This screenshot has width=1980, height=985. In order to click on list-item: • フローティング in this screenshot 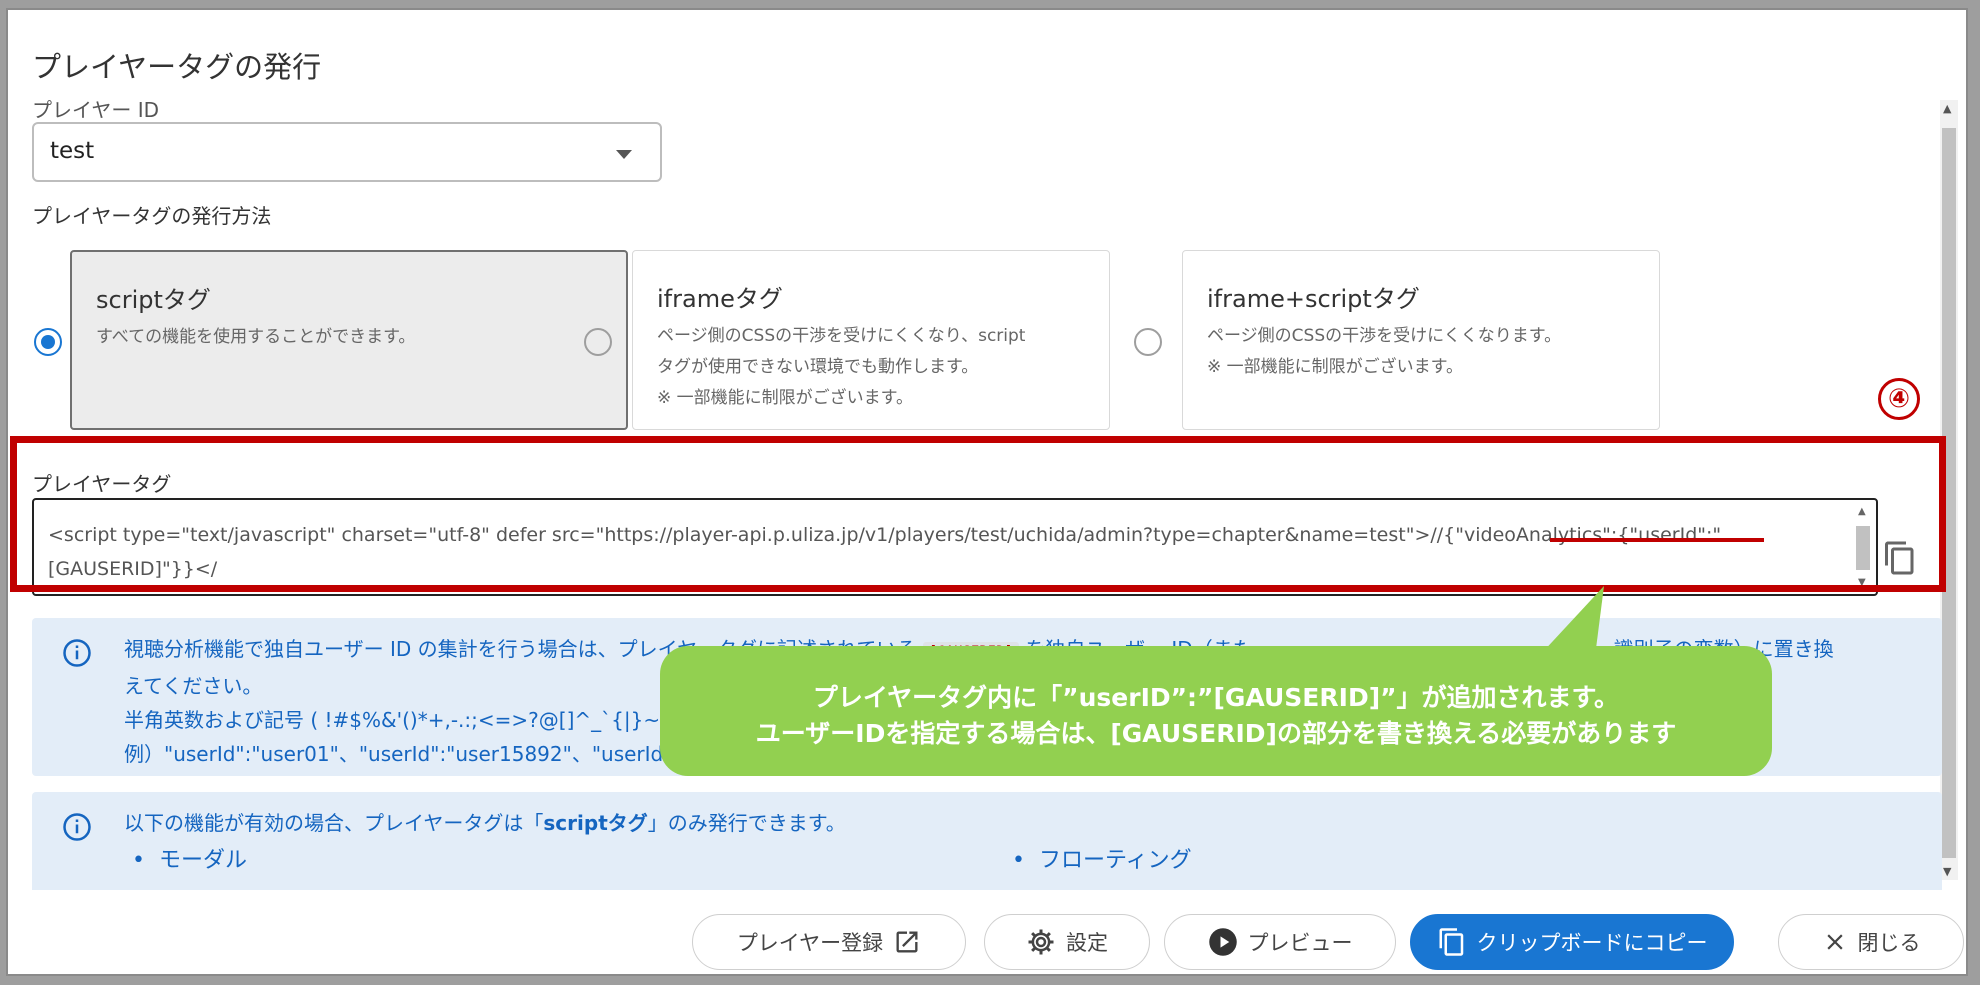, I will do `click(1102, 860)`.